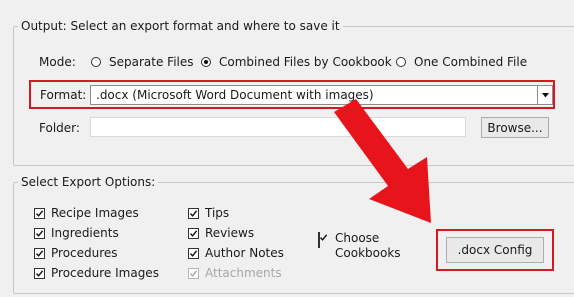 The width and height of the screenshot is (574, 297). What do you see at coordinates (217, 213) in the screenshot?
I see `checkbox-label: Tips` at bounding box center [217, 213].